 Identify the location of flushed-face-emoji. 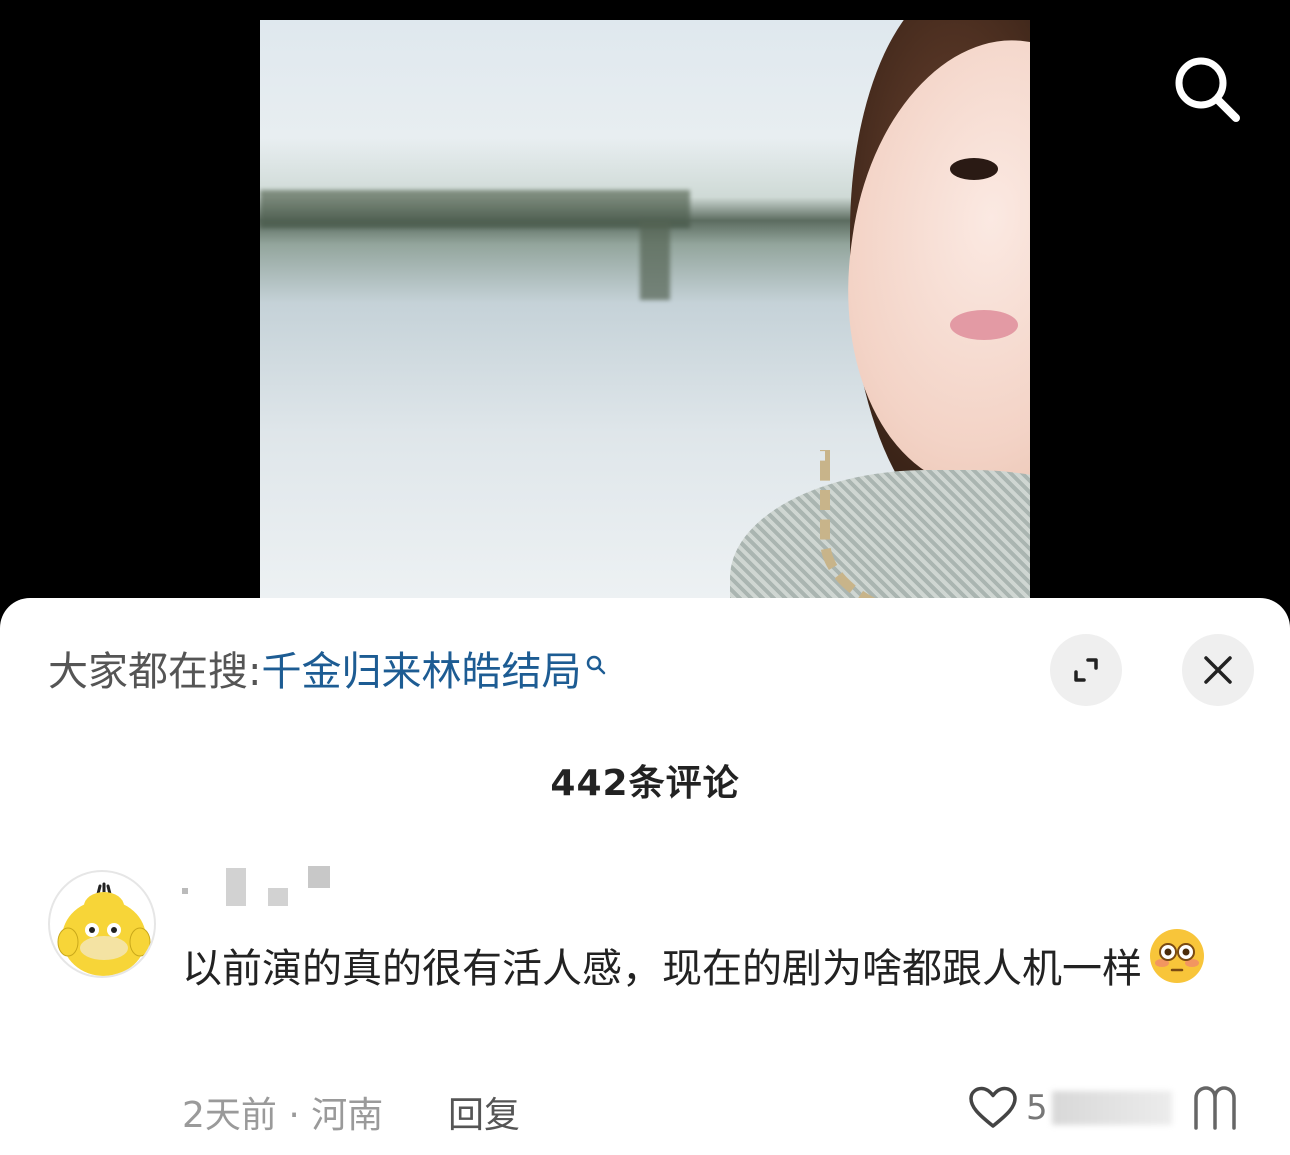
(1177, 967).